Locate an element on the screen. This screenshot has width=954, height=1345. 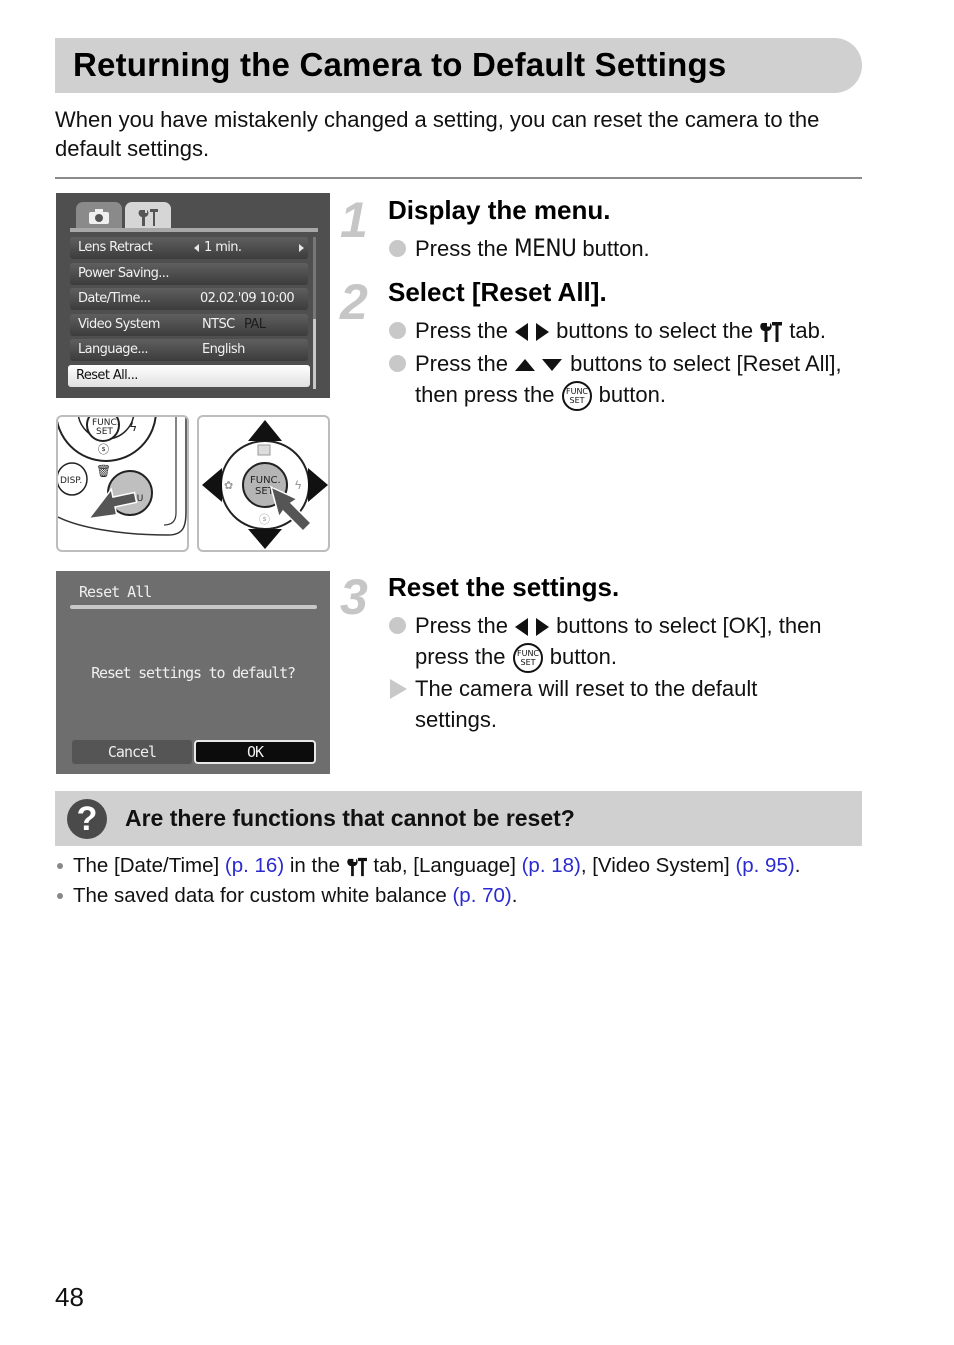
menu-row-label: Video System is located at coordinates (119, 324).